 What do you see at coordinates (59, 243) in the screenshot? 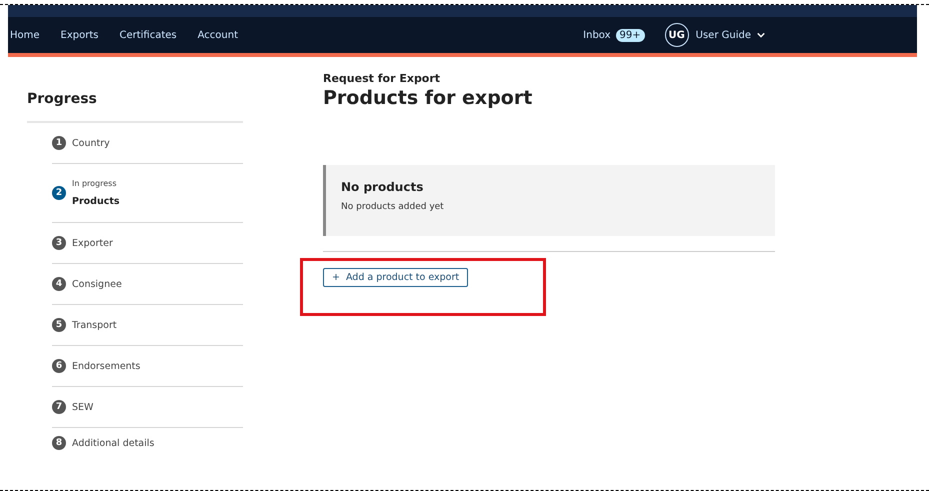
I see `step-number: 3` at bounding box center [59, 243].